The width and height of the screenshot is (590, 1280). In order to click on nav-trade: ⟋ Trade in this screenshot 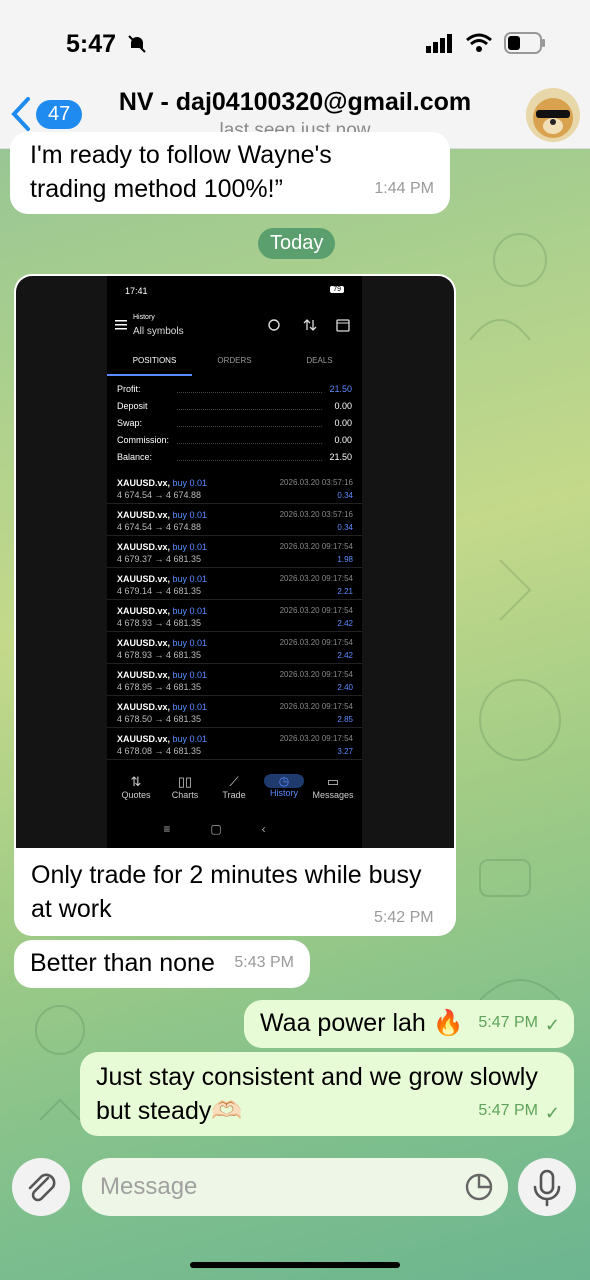, I will do `click(234, 787)`.